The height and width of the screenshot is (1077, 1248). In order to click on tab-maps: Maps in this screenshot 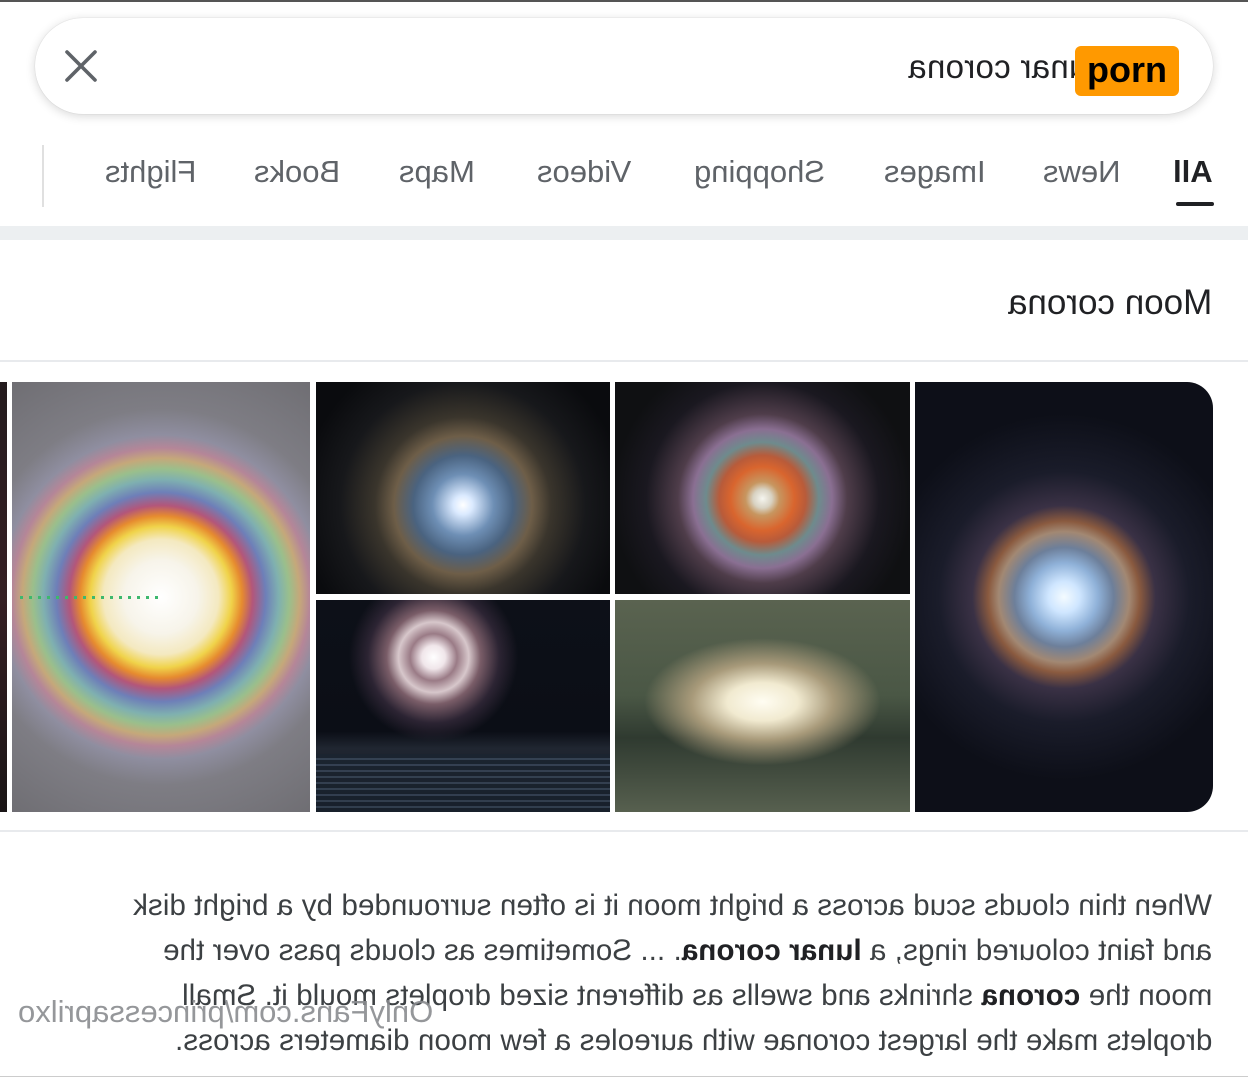, I will do `click(437, 172)`.